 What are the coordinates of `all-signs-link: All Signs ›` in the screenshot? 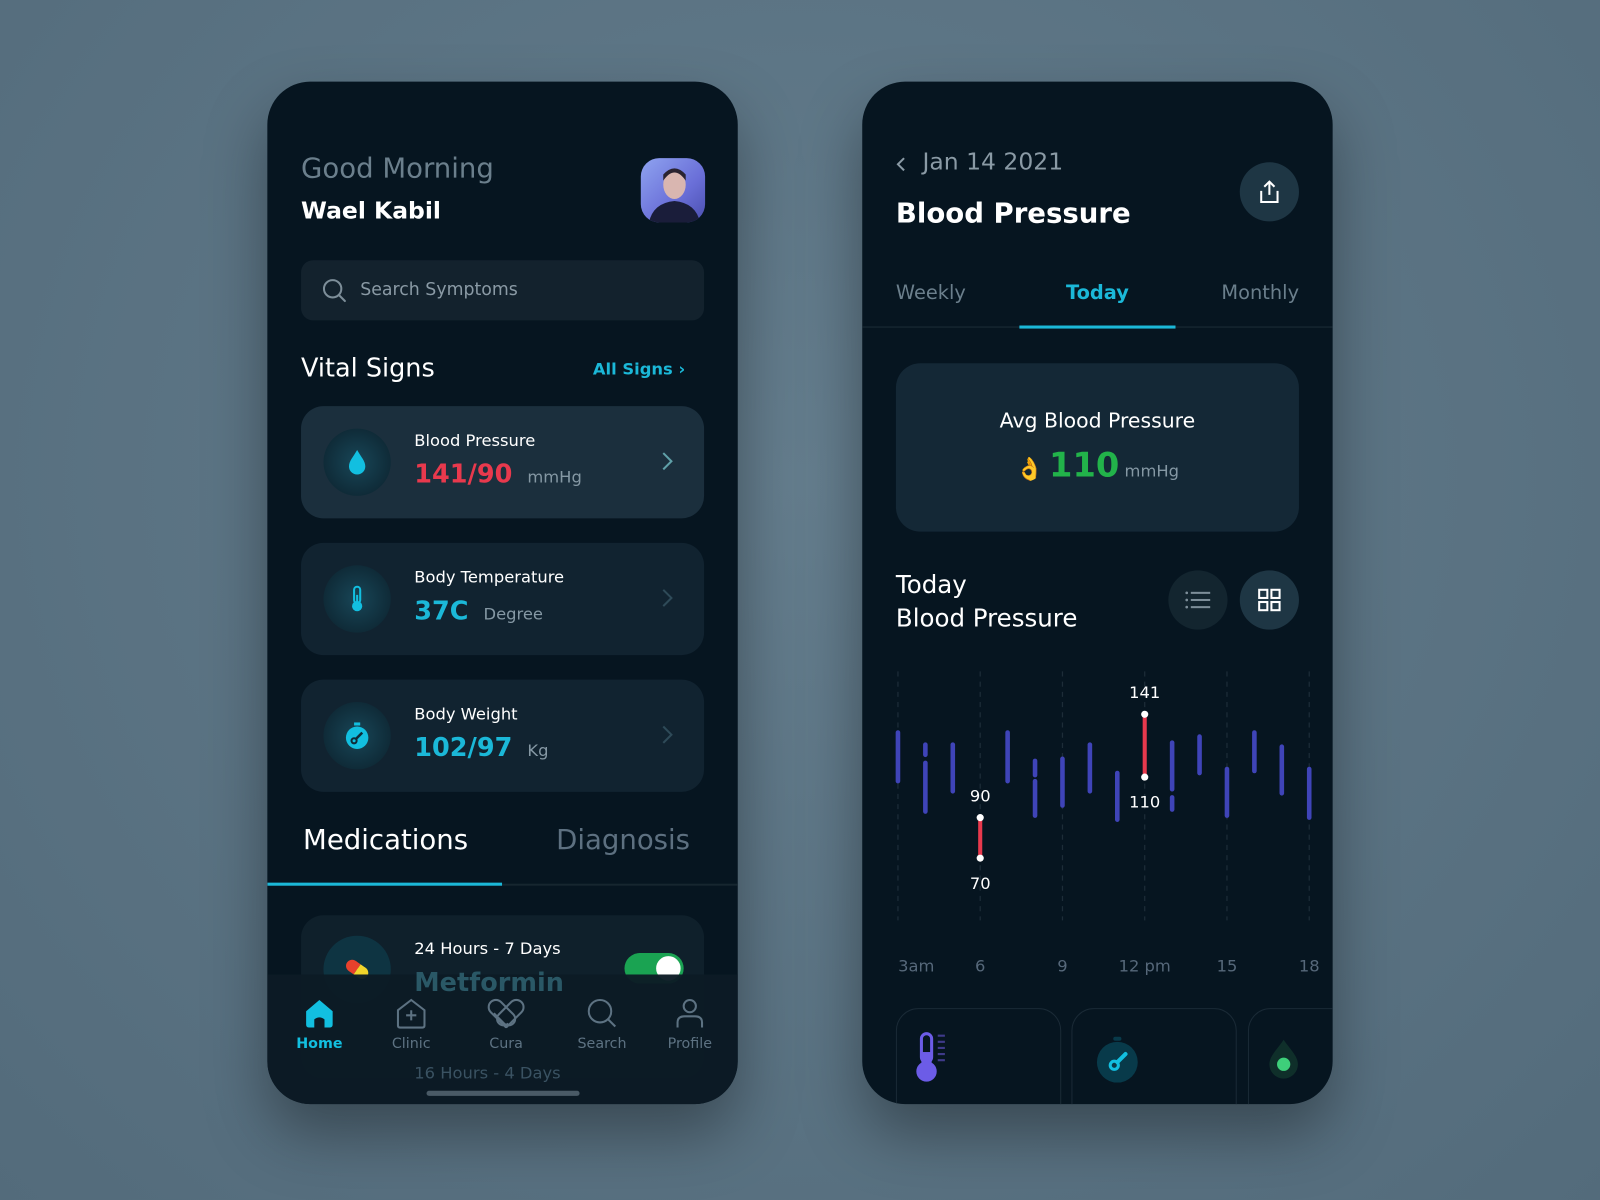 It's located at (639, 368).